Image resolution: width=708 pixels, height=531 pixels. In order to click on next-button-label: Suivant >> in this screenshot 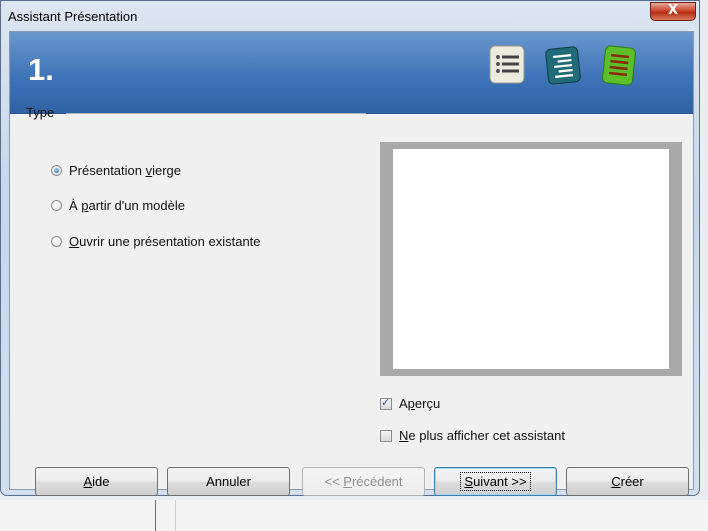, I will do `click(495, 481)`.